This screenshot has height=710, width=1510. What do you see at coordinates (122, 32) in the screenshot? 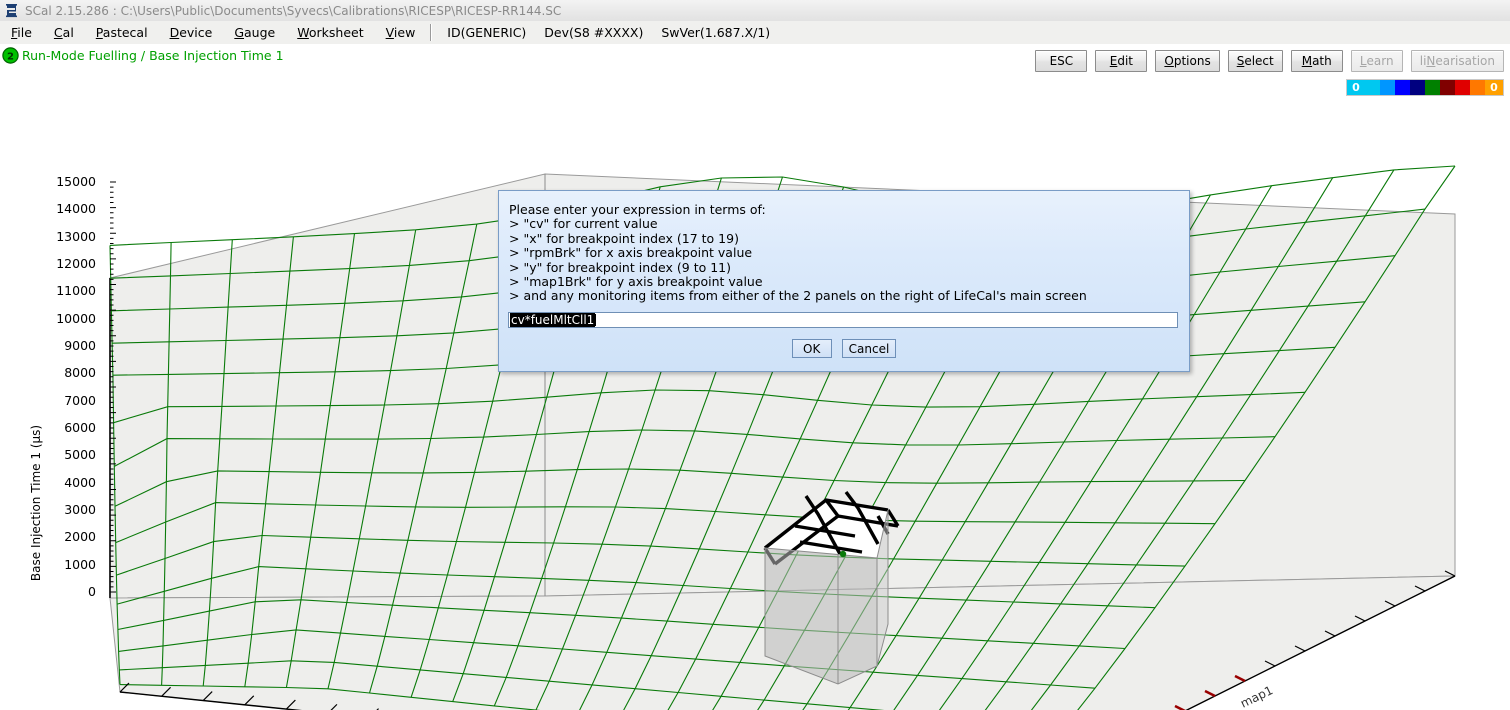
I see `menu-pastecal: Pastecal` at bounding box center [122, 32].